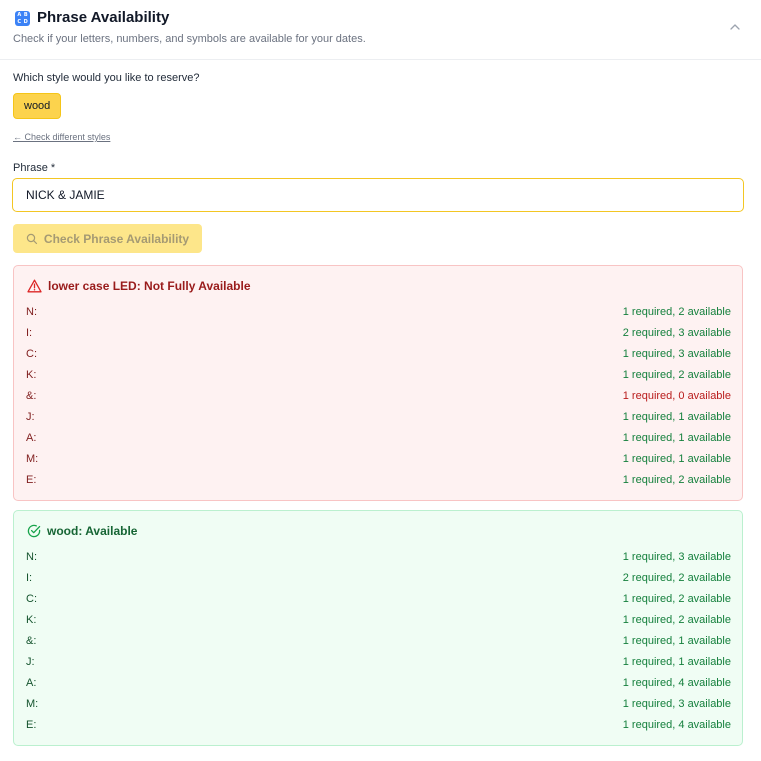 The height and width of the screenshot is (761, 761). What do you see at coordinates (103, 17) in the screenshot?
I see `page-title: Phrase Availability` at bounding box center [103, 17].